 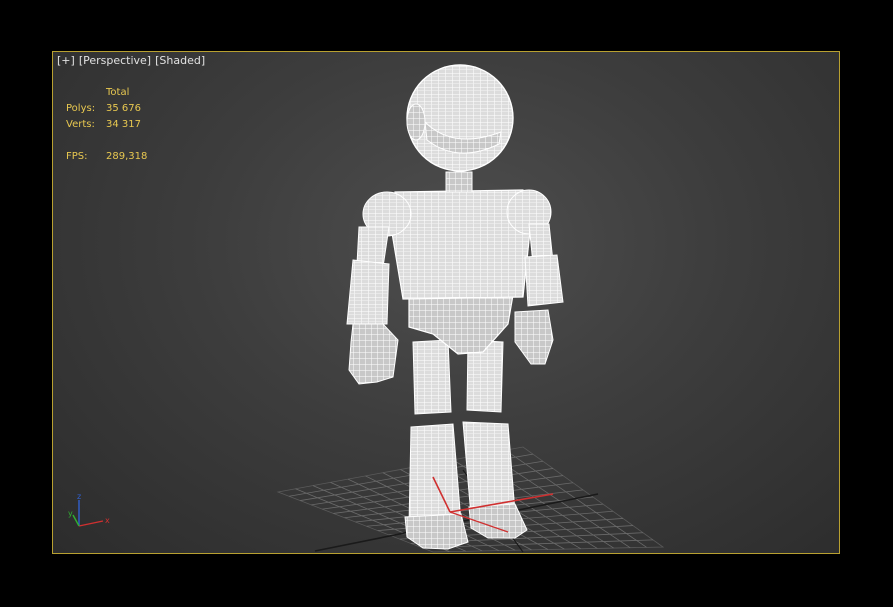 I want to click on polys-value: 35 676, so click(x=123, y=108).